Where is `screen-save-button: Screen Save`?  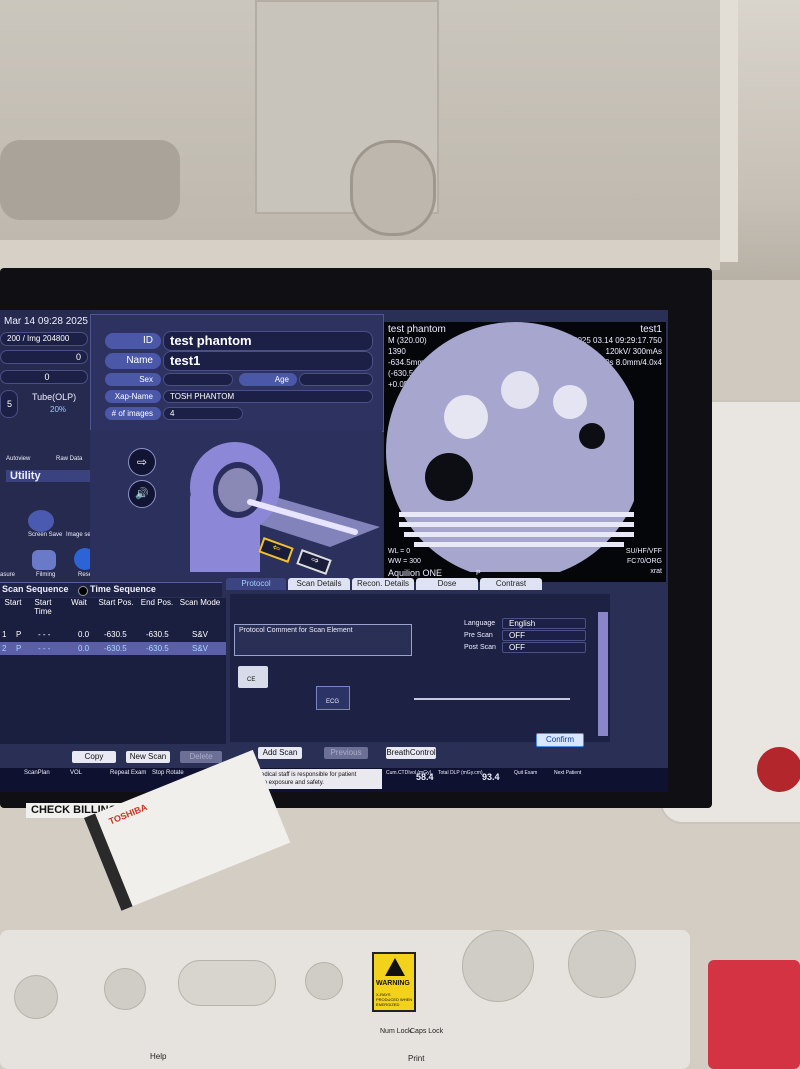 screen-save-button: Screen Save is located at coordinates (45, 535).